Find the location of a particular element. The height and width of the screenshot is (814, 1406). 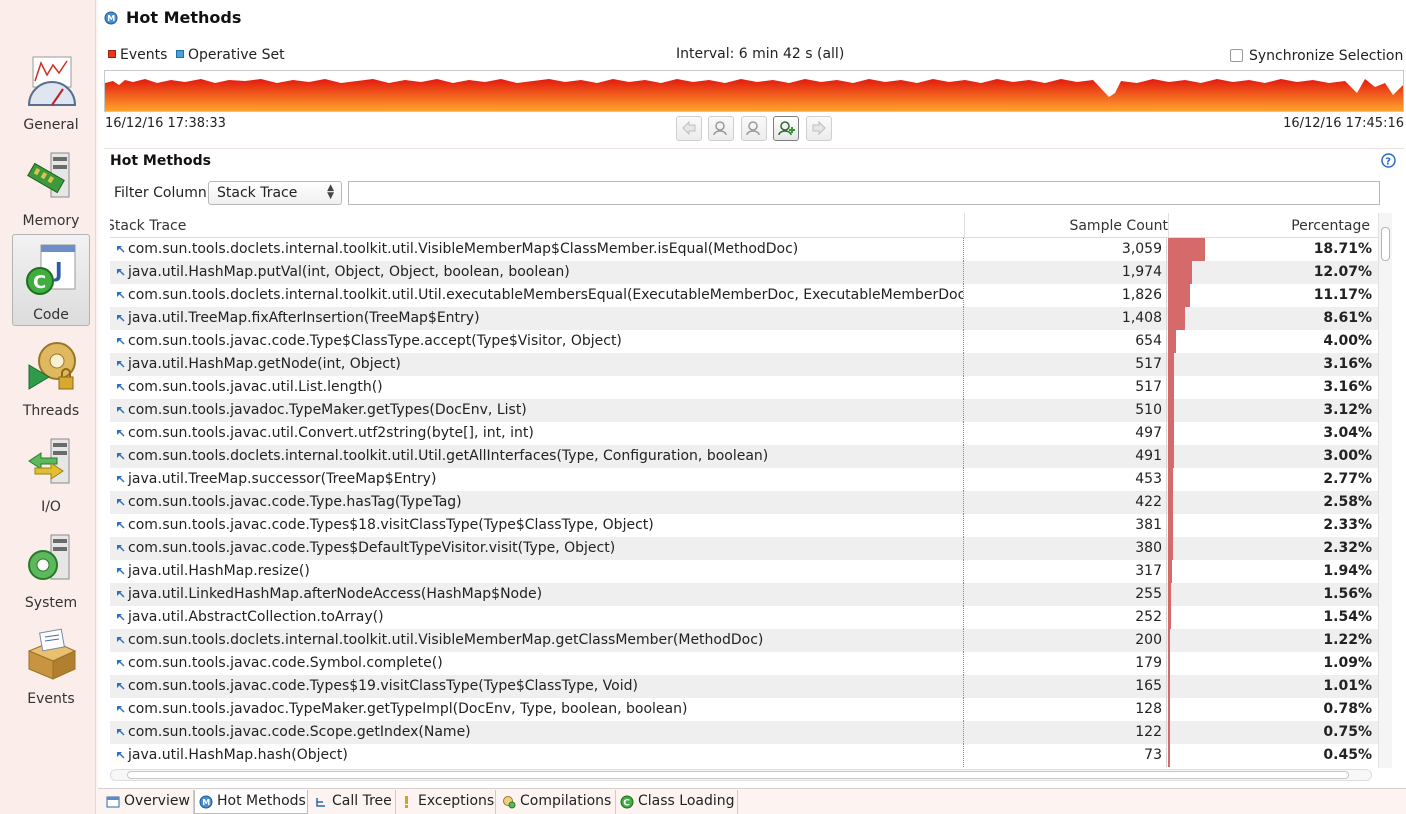

nav-system: System is located at coordinates (51, 568).